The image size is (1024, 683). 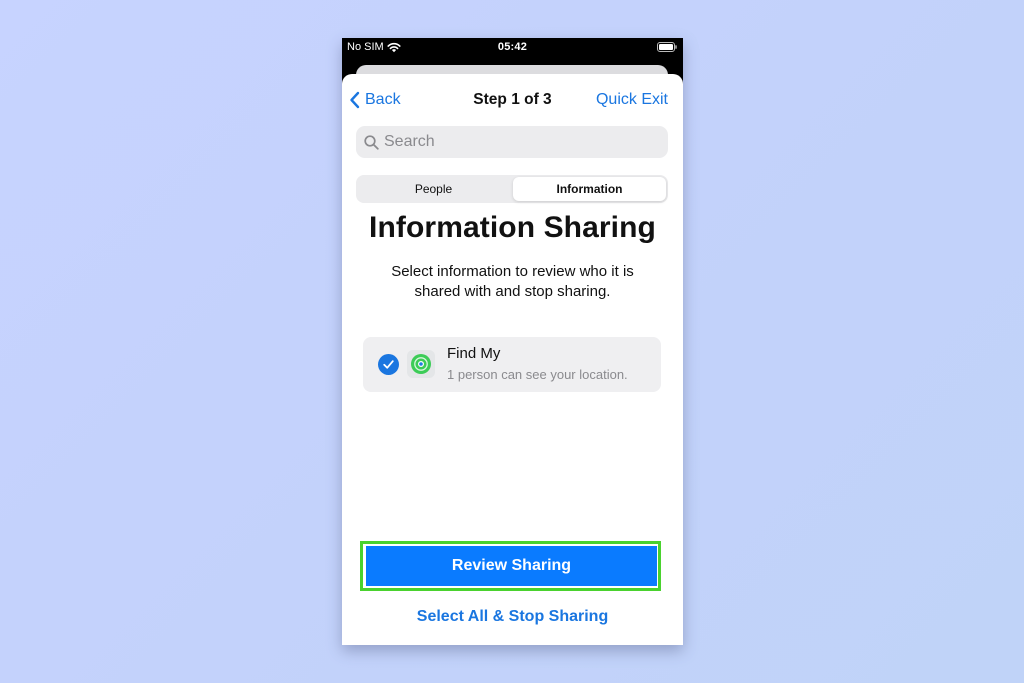 I want to click on app-name: Find My, so click(x=474, y=353).